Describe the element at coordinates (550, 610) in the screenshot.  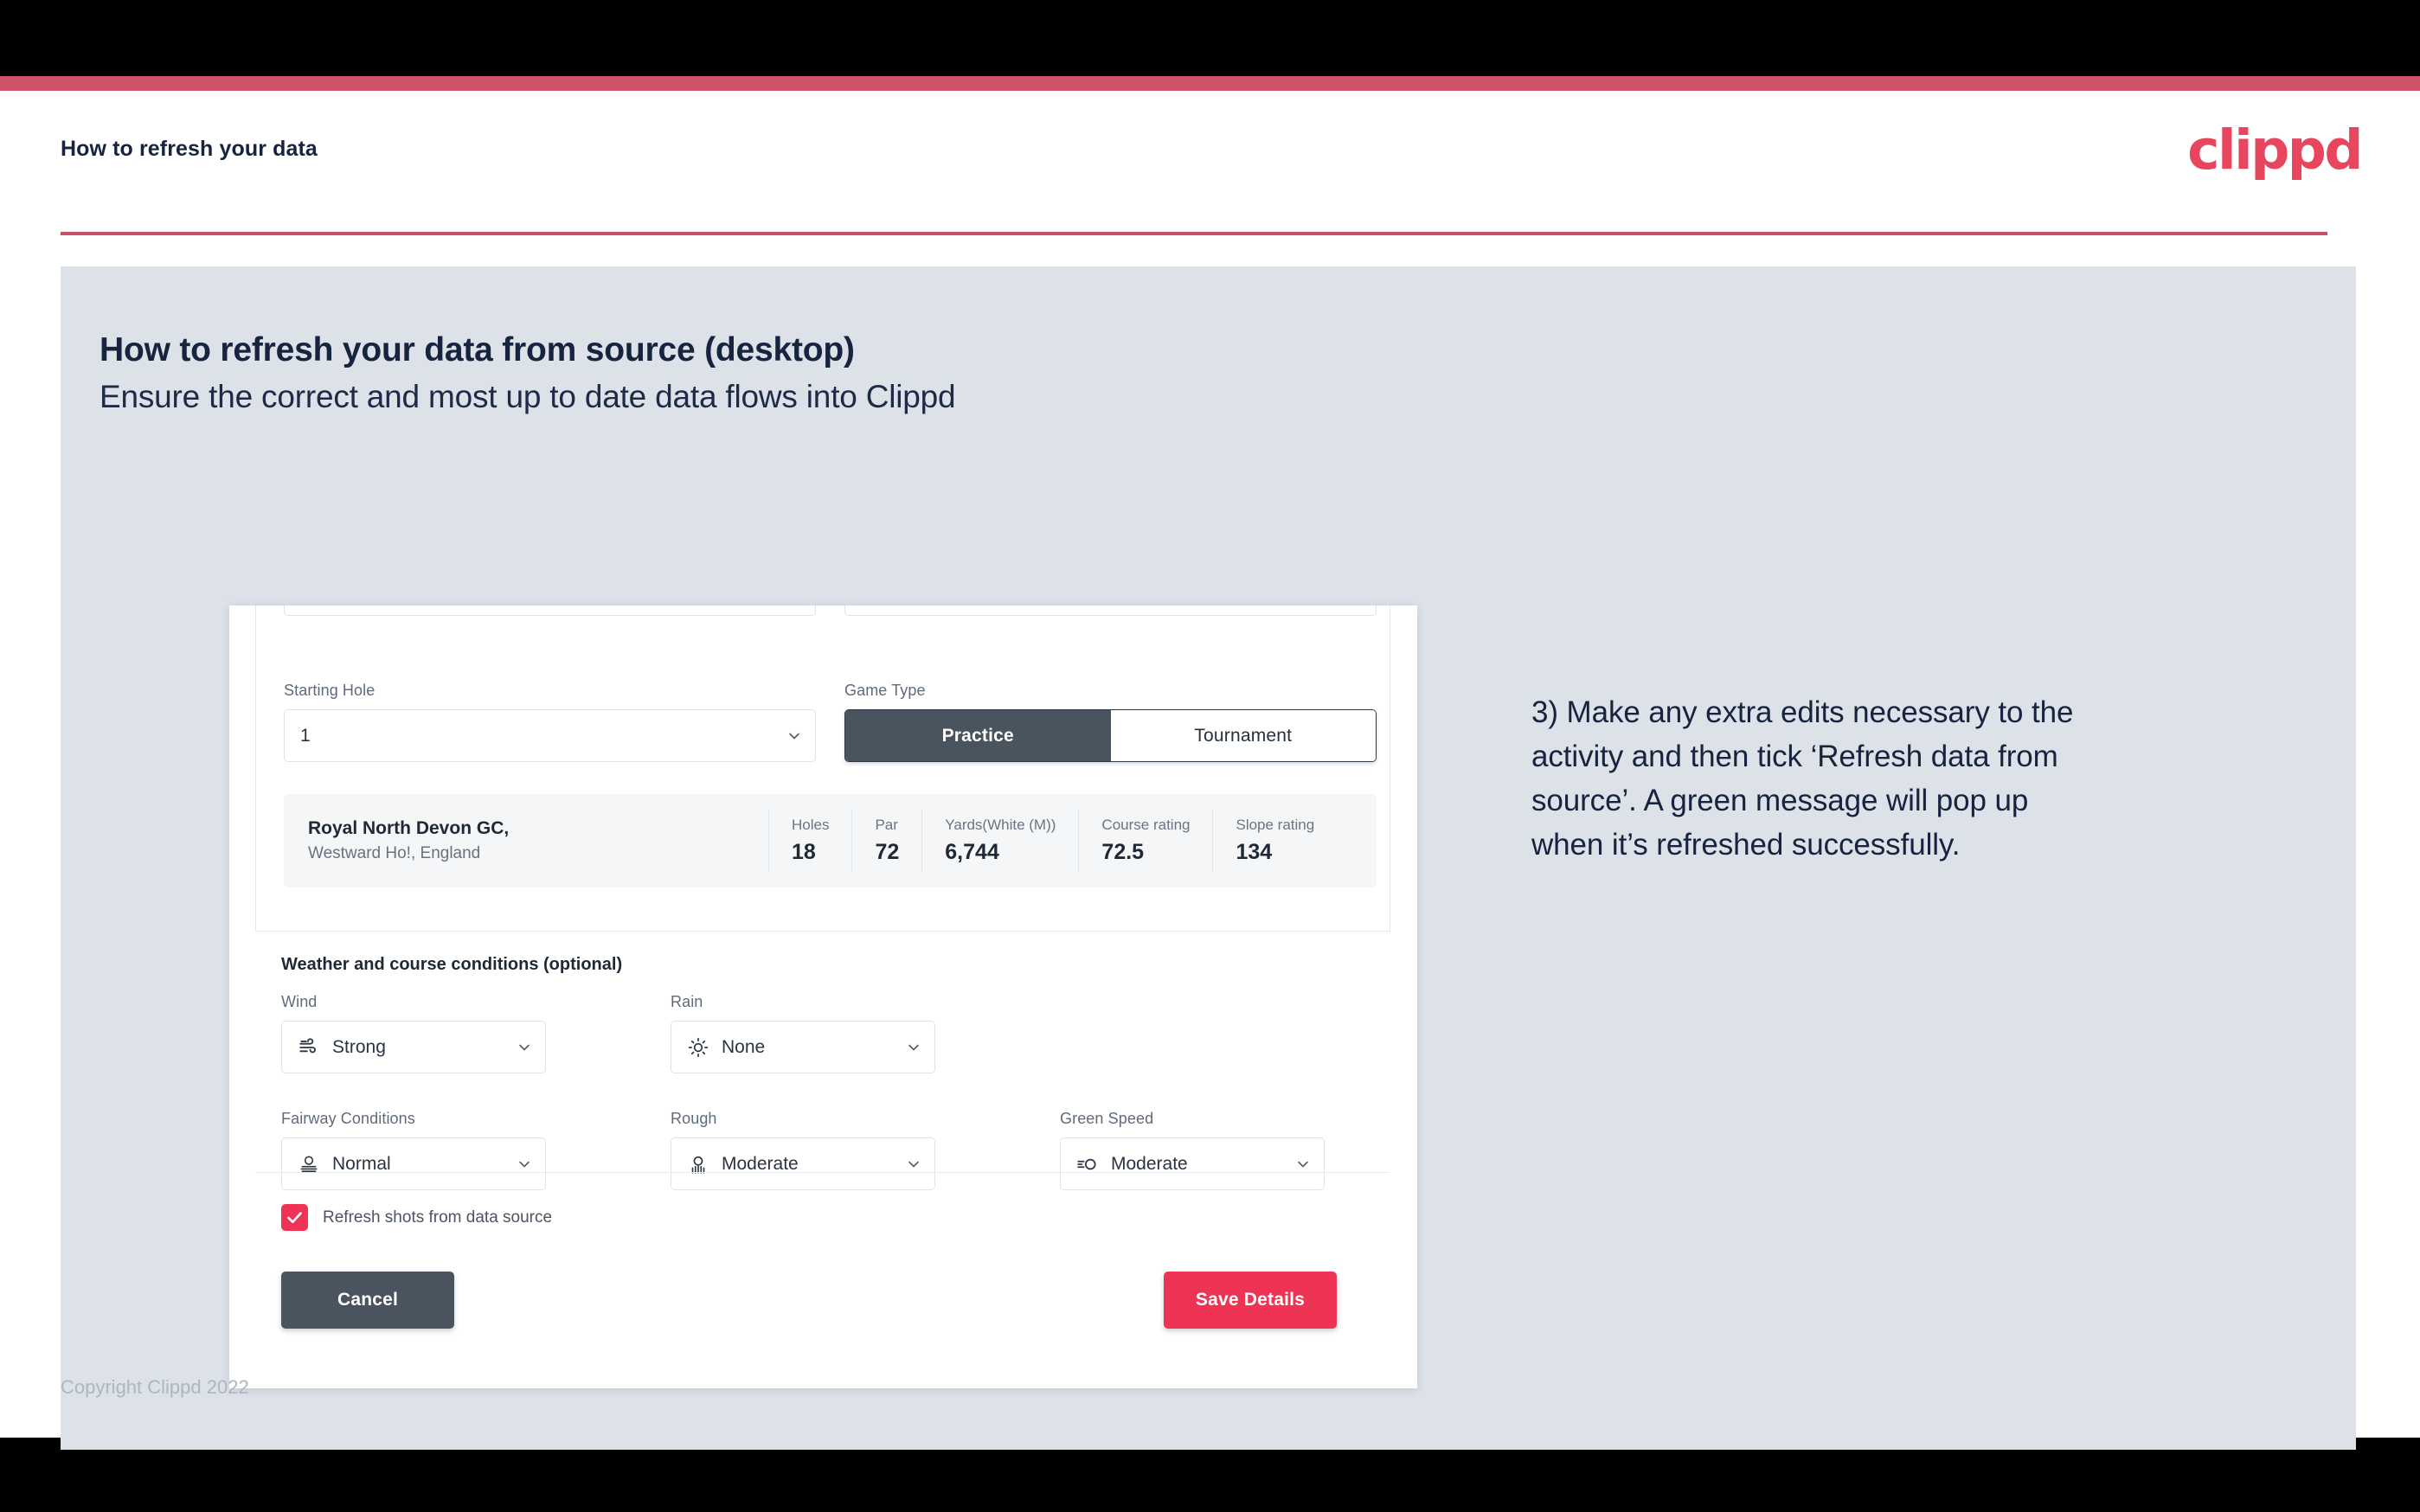
I see `clipped-input-left` at that location.